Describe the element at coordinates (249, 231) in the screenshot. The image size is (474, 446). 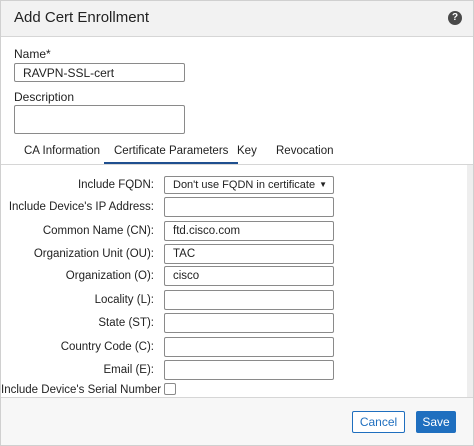
I see `common-name-input` at that location.